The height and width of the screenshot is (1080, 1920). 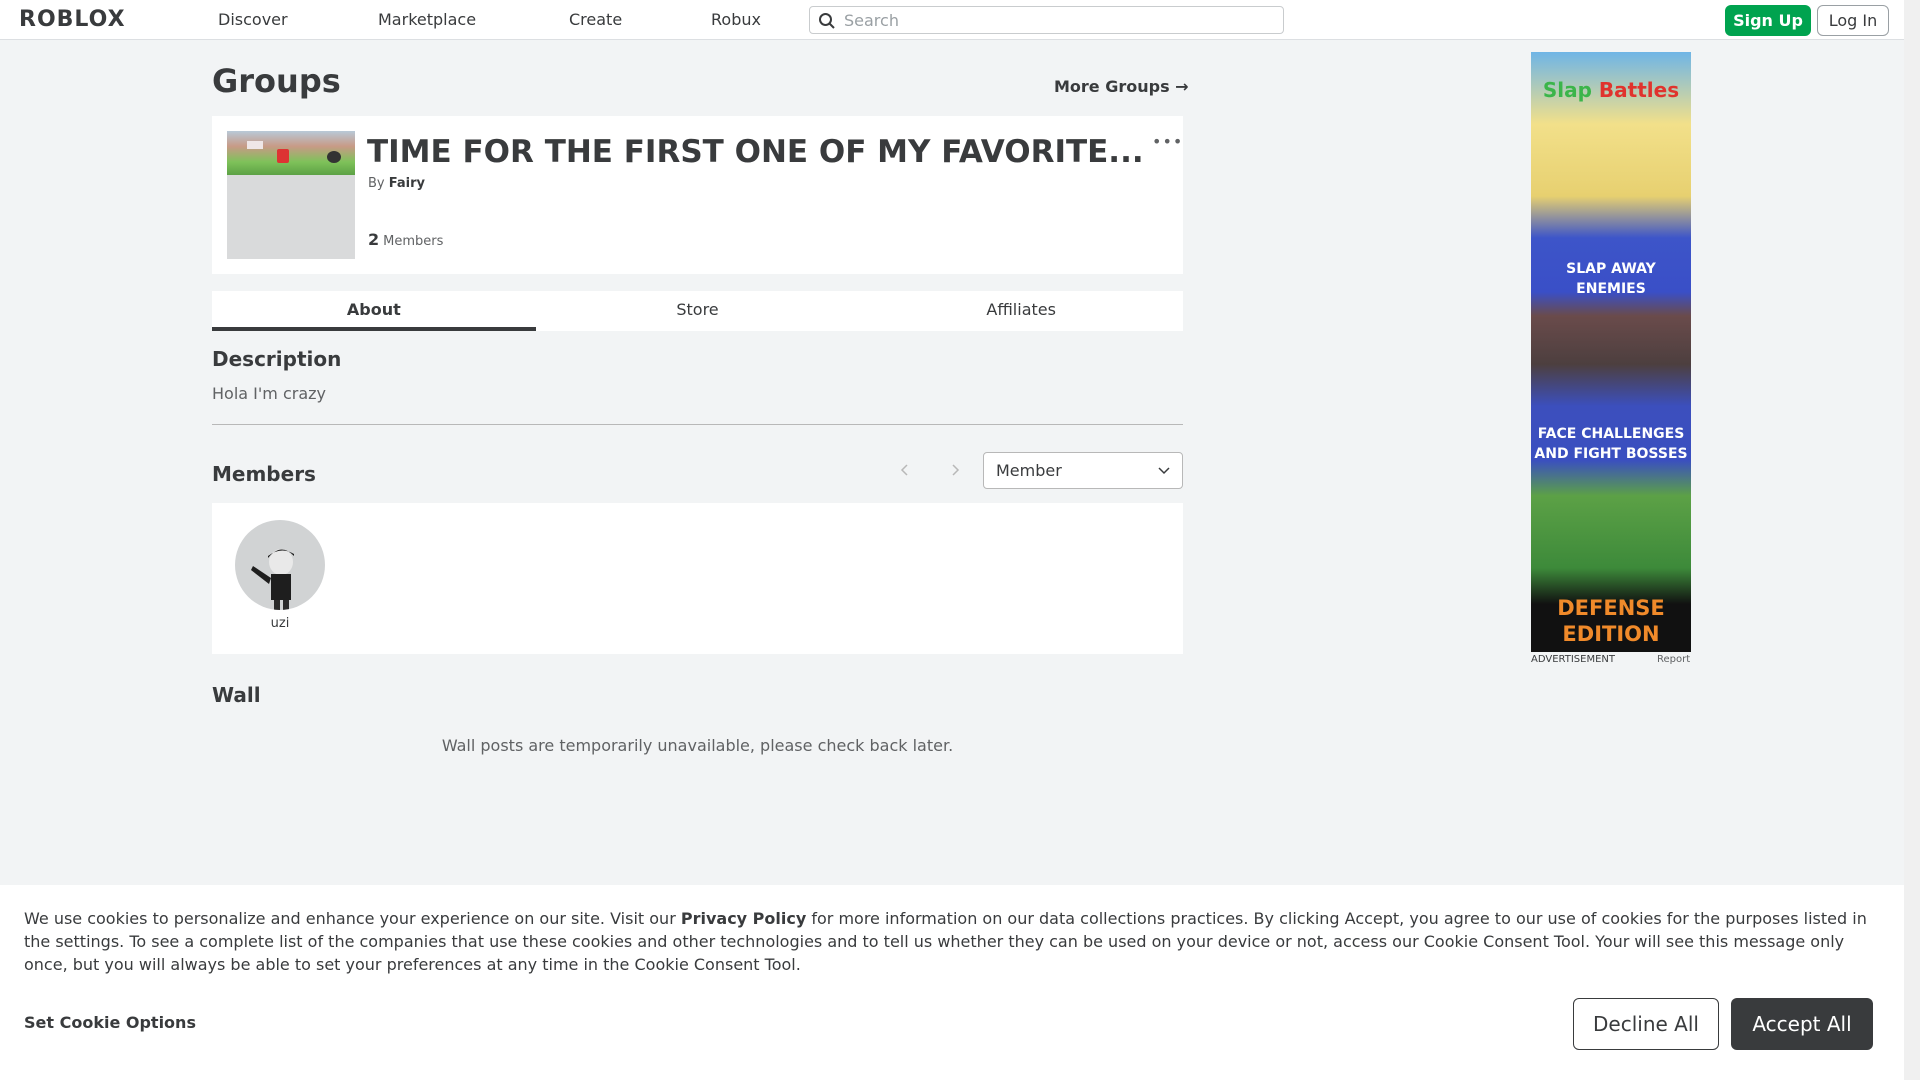 I want to click on wall-heading: Wall, so click(x=236, y=695).